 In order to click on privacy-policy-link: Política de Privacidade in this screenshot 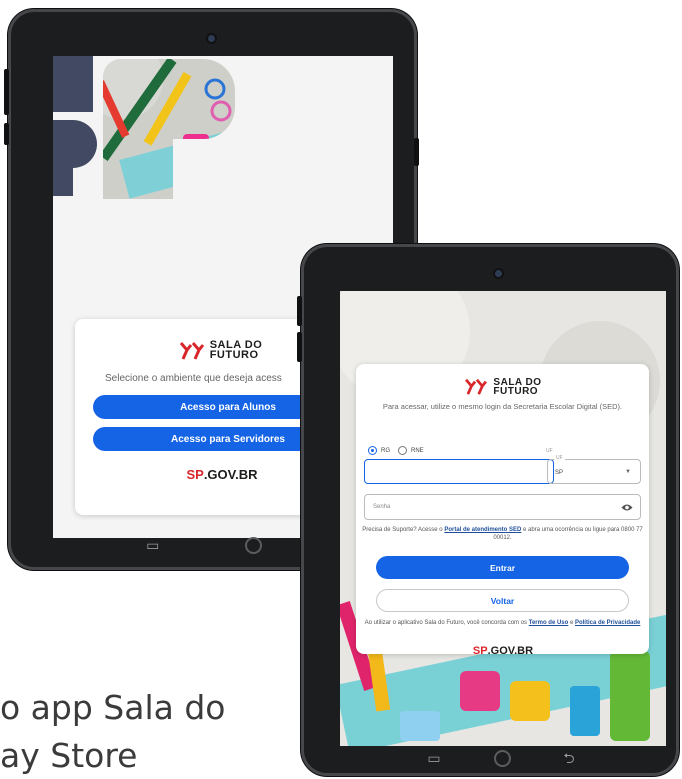, I will do `click(607, 623)`.